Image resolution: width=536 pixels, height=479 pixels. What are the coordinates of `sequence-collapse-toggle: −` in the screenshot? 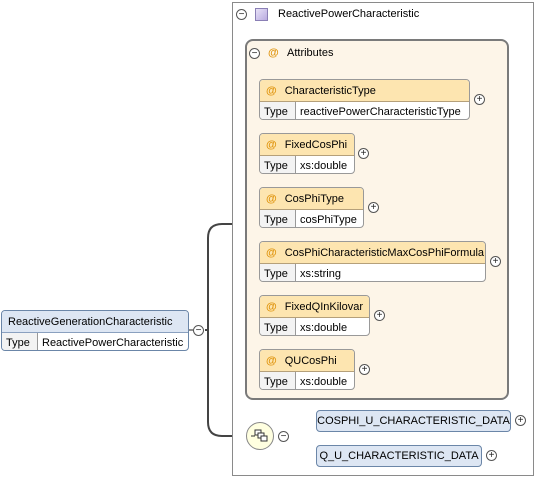 It's located at (283, 436).